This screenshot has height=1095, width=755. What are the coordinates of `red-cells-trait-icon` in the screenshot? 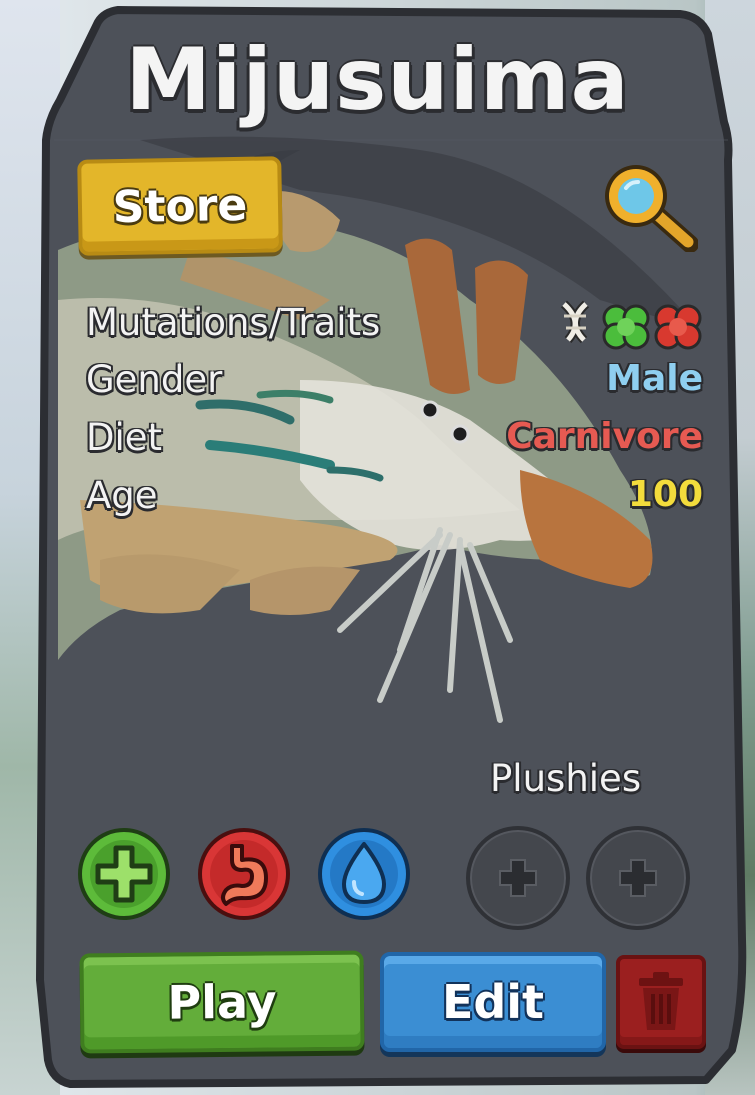 It's located at (678, 327).